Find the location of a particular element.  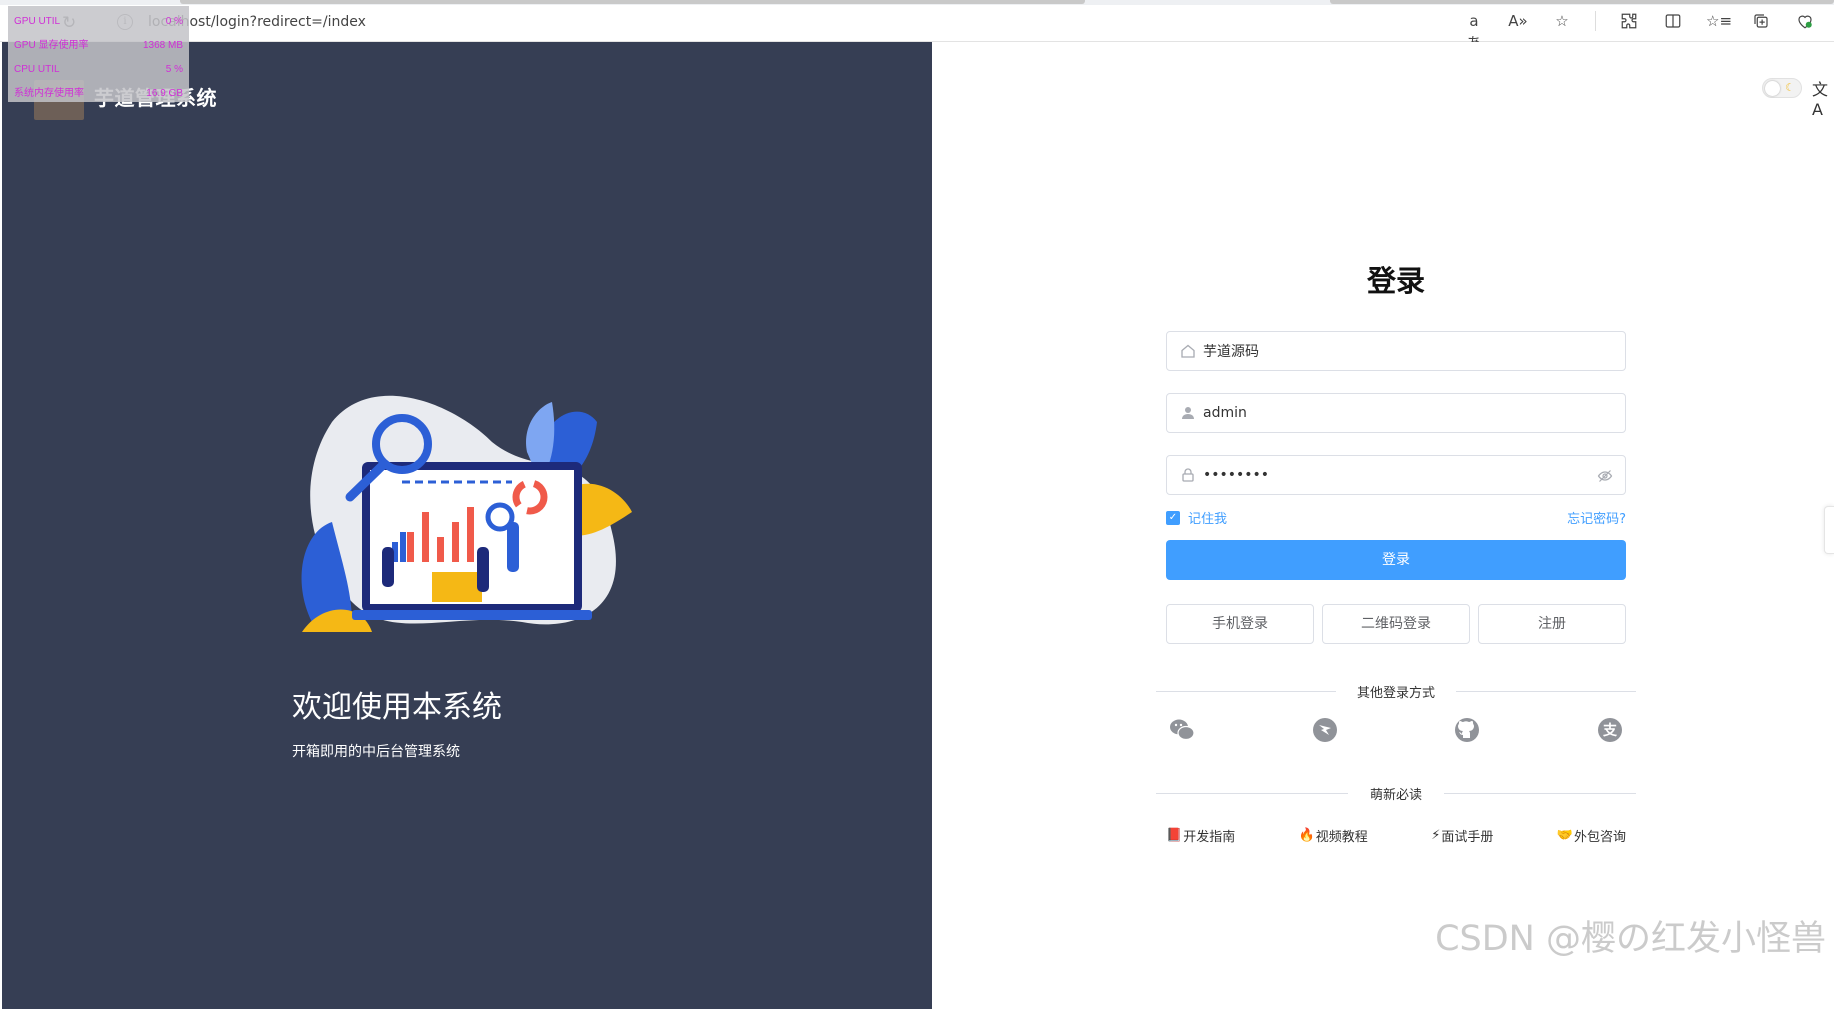

toggle-knob is located at coordinates (1772, 88).